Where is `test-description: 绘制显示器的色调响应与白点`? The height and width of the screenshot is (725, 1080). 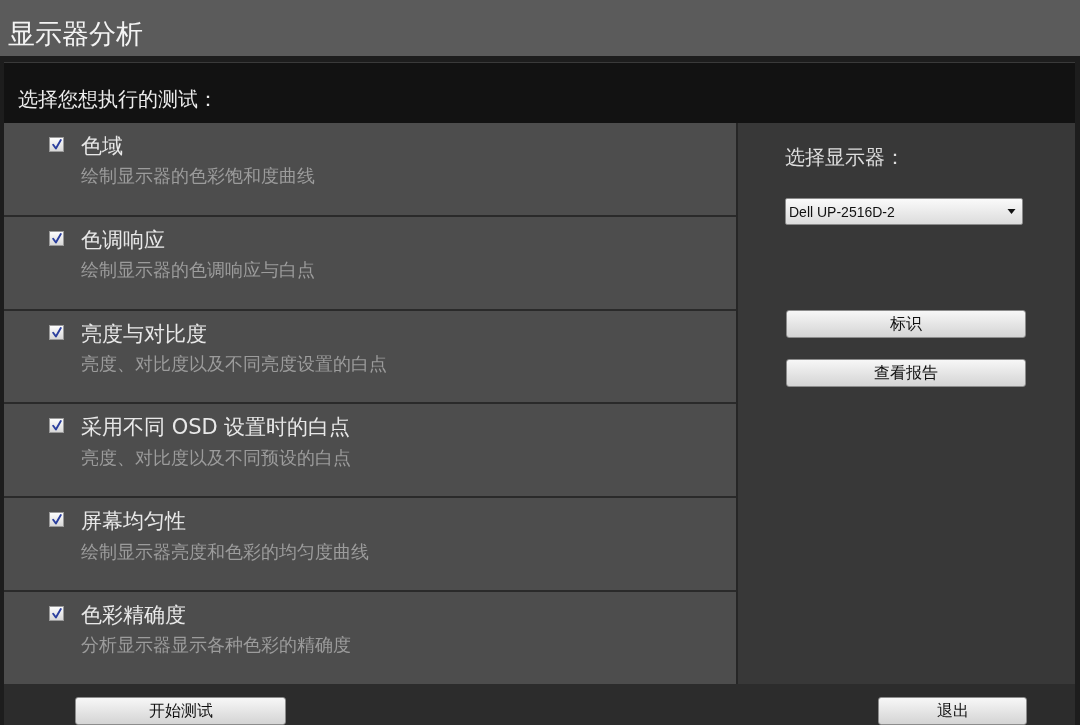 test-description: 绘制显示器的色调响应与白点 is located at coordinates (198, 270).